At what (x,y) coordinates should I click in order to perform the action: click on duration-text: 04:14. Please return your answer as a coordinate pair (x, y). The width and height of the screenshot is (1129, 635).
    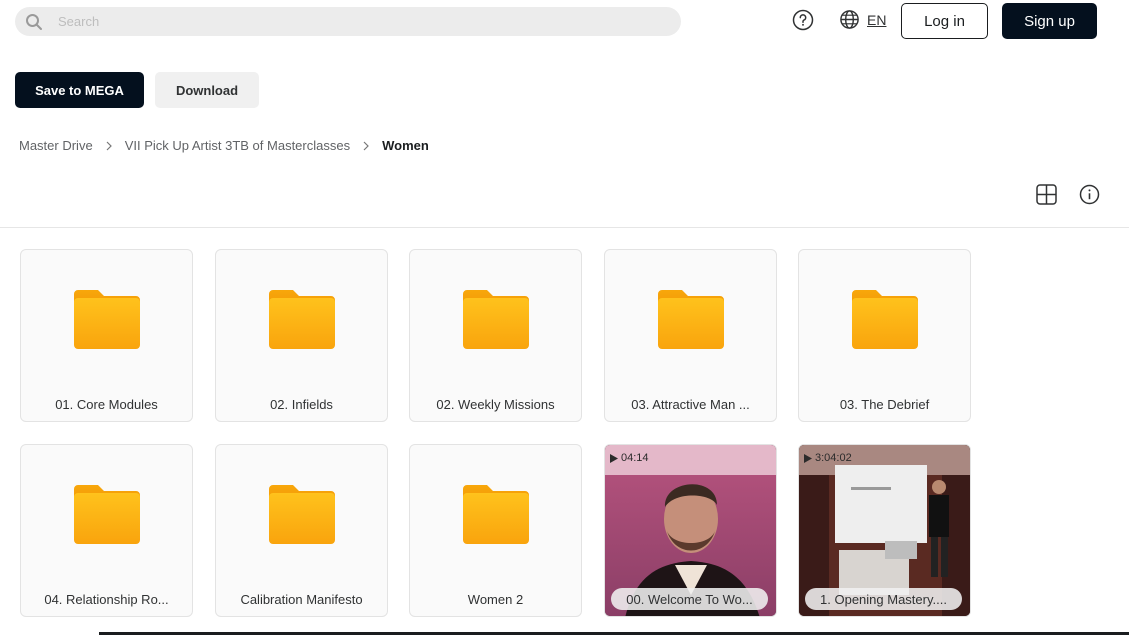
    Looking at the image, I should click on (635, 458).